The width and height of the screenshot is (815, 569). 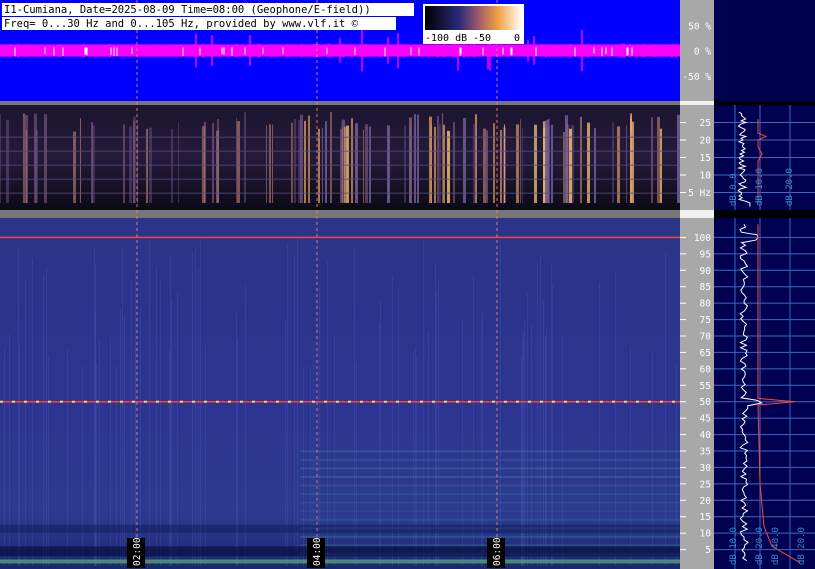 I want to click on axis-column-mid-strip, so click(x=697, y=214).